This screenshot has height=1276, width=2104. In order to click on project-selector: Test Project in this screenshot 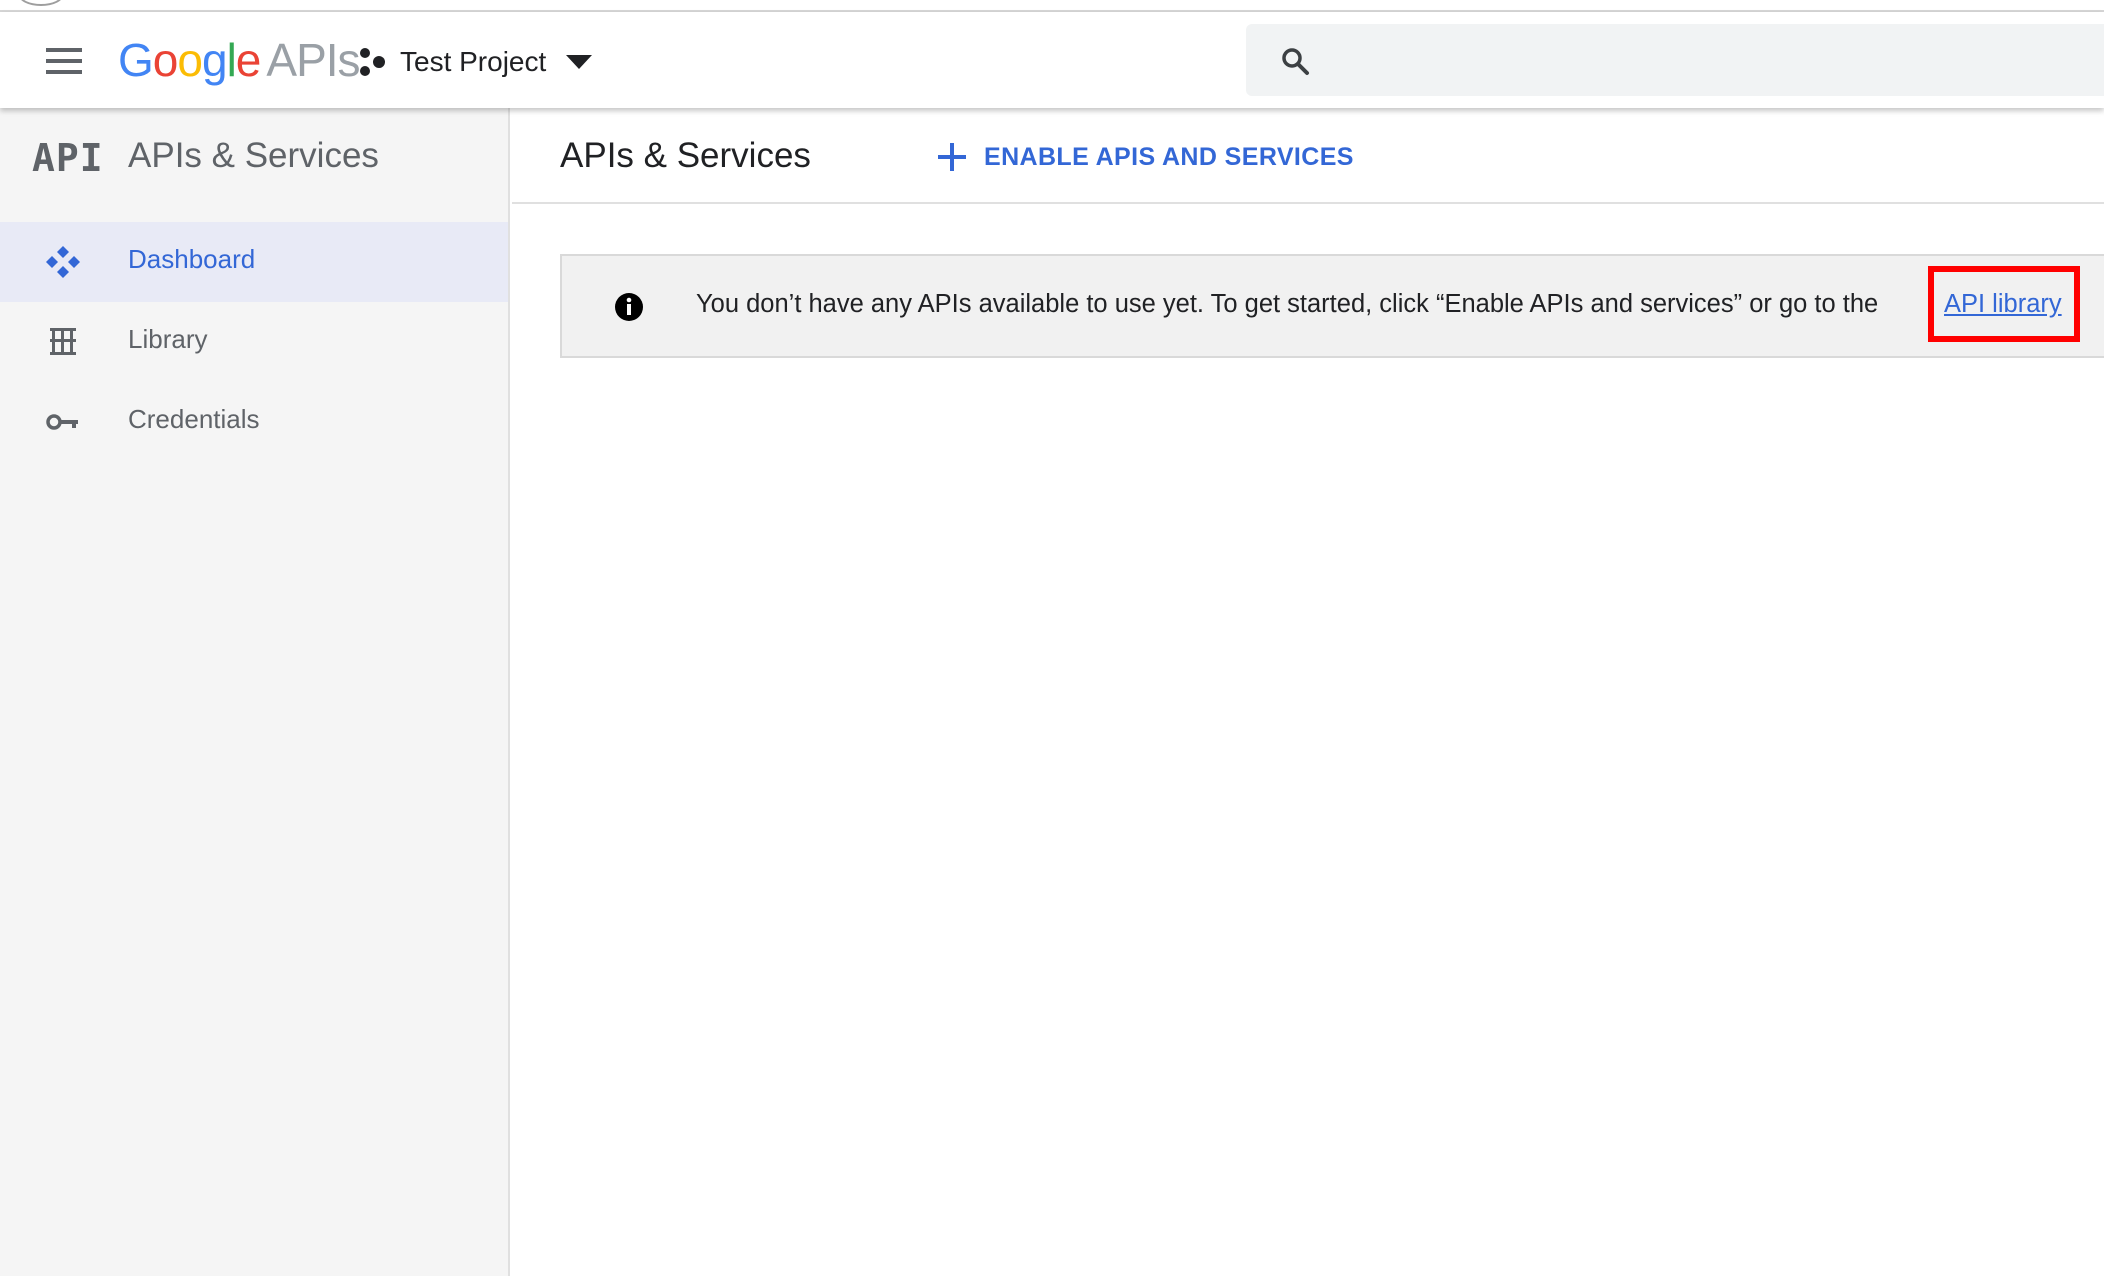, I will do `click(474, 62)`.